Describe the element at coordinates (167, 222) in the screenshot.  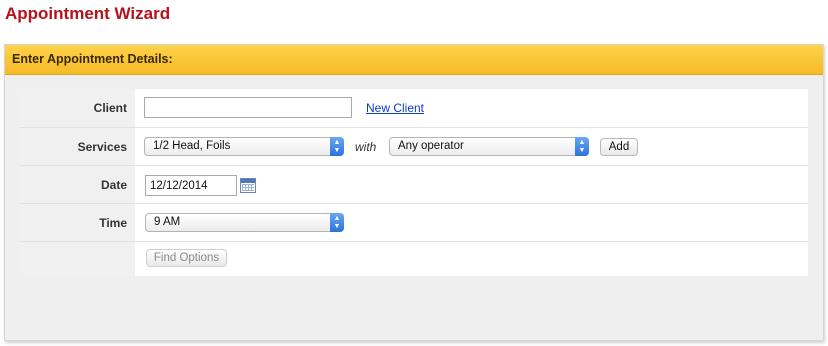
I see `time-select-value: 9 AM` at that location.